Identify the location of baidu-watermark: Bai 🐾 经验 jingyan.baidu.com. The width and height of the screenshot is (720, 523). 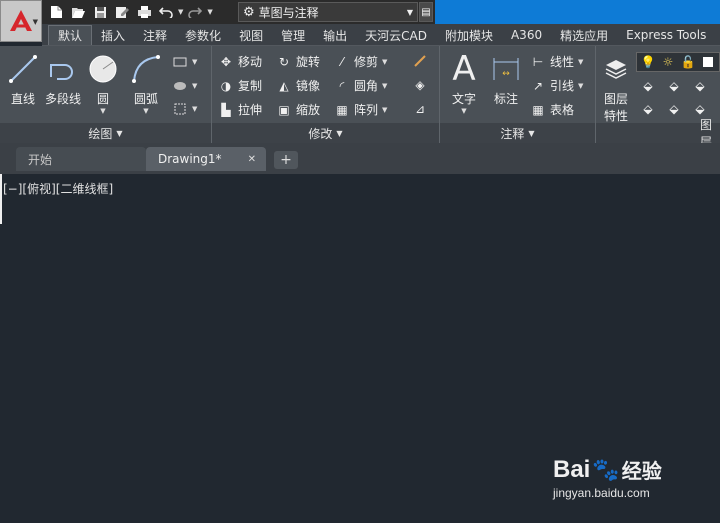
(607, 478).